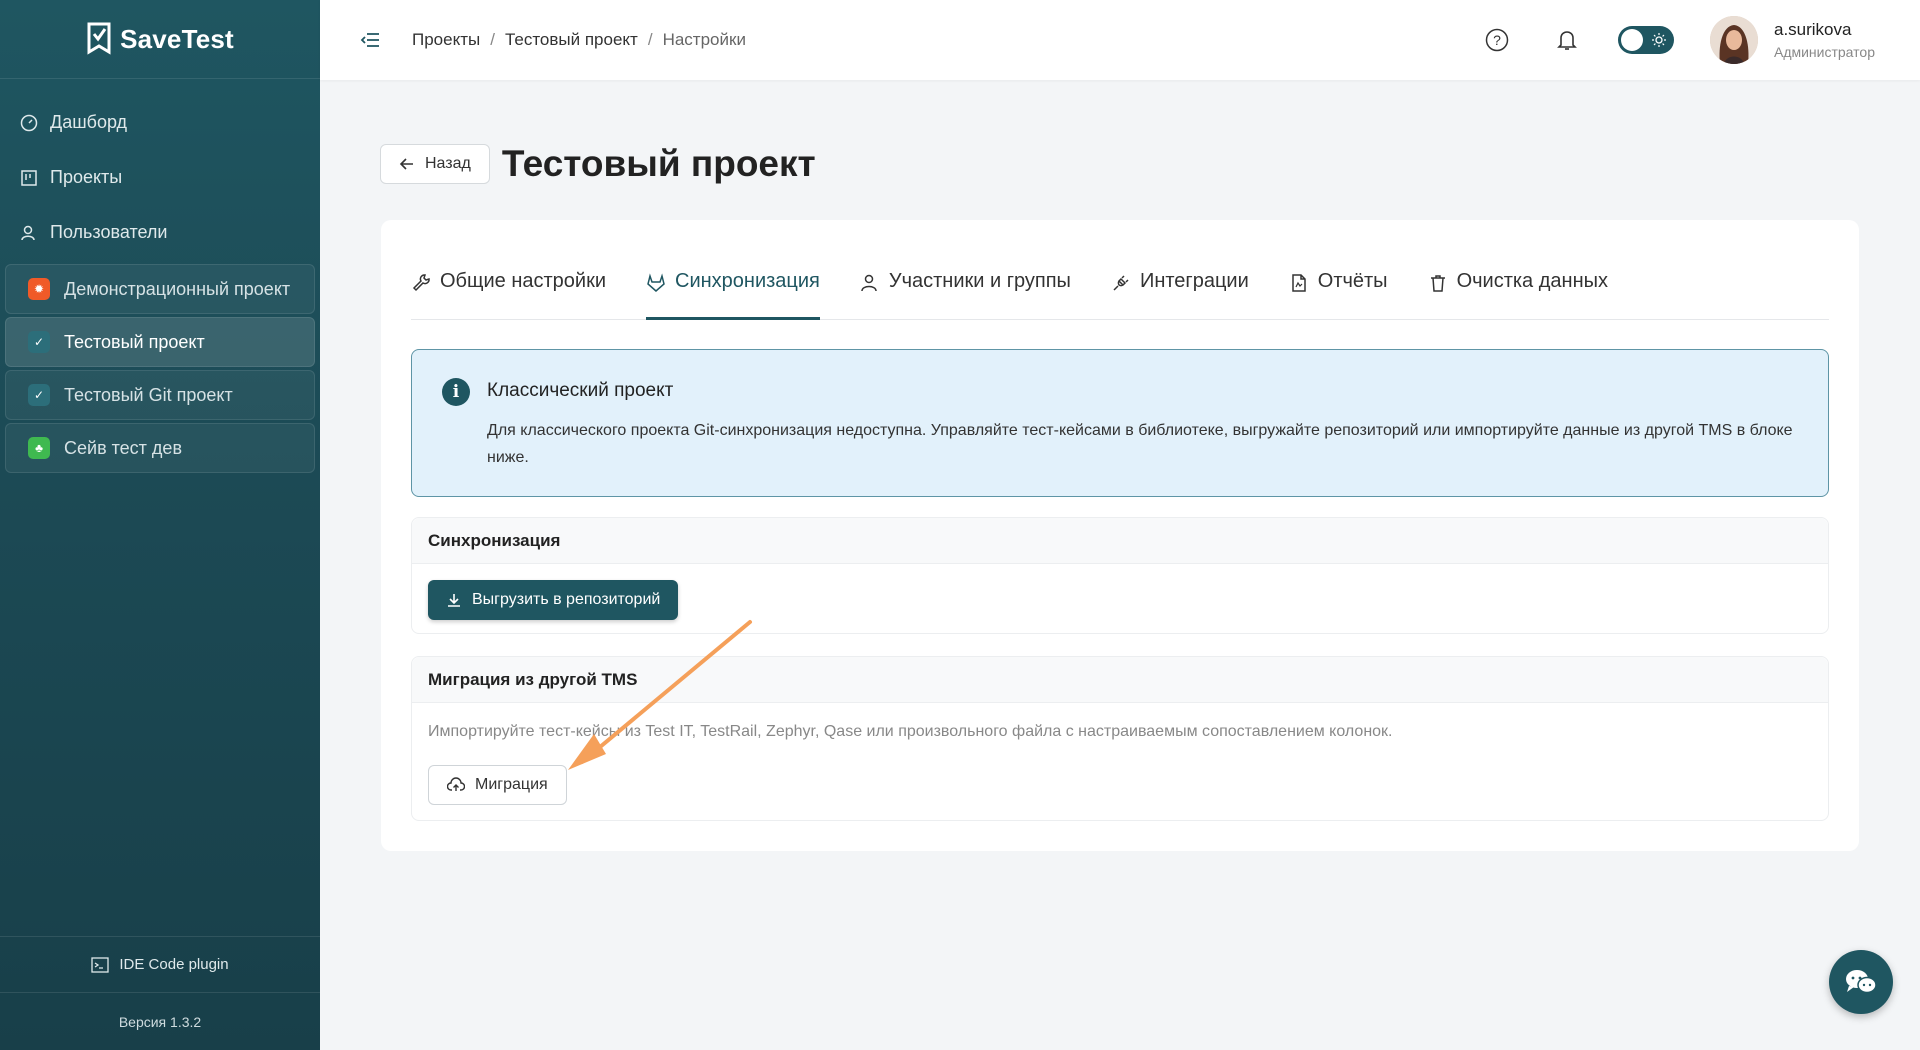 This screenshot has width=1920, height=1050. I want to click on ide-plugin-link: IDE Code plugin, so click(160, 964).